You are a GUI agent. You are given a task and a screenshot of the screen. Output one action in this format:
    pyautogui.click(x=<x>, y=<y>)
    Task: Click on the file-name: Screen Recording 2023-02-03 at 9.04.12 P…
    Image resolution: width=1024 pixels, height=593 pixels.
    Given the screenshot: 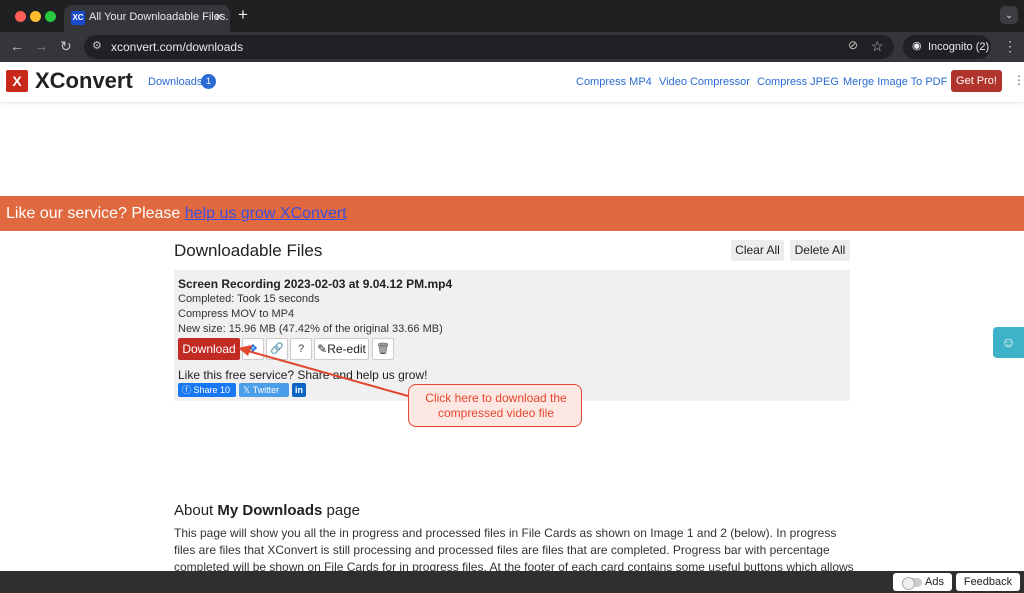 What is the action you would take?
    pyautogui.click(x=315, y=284)
    